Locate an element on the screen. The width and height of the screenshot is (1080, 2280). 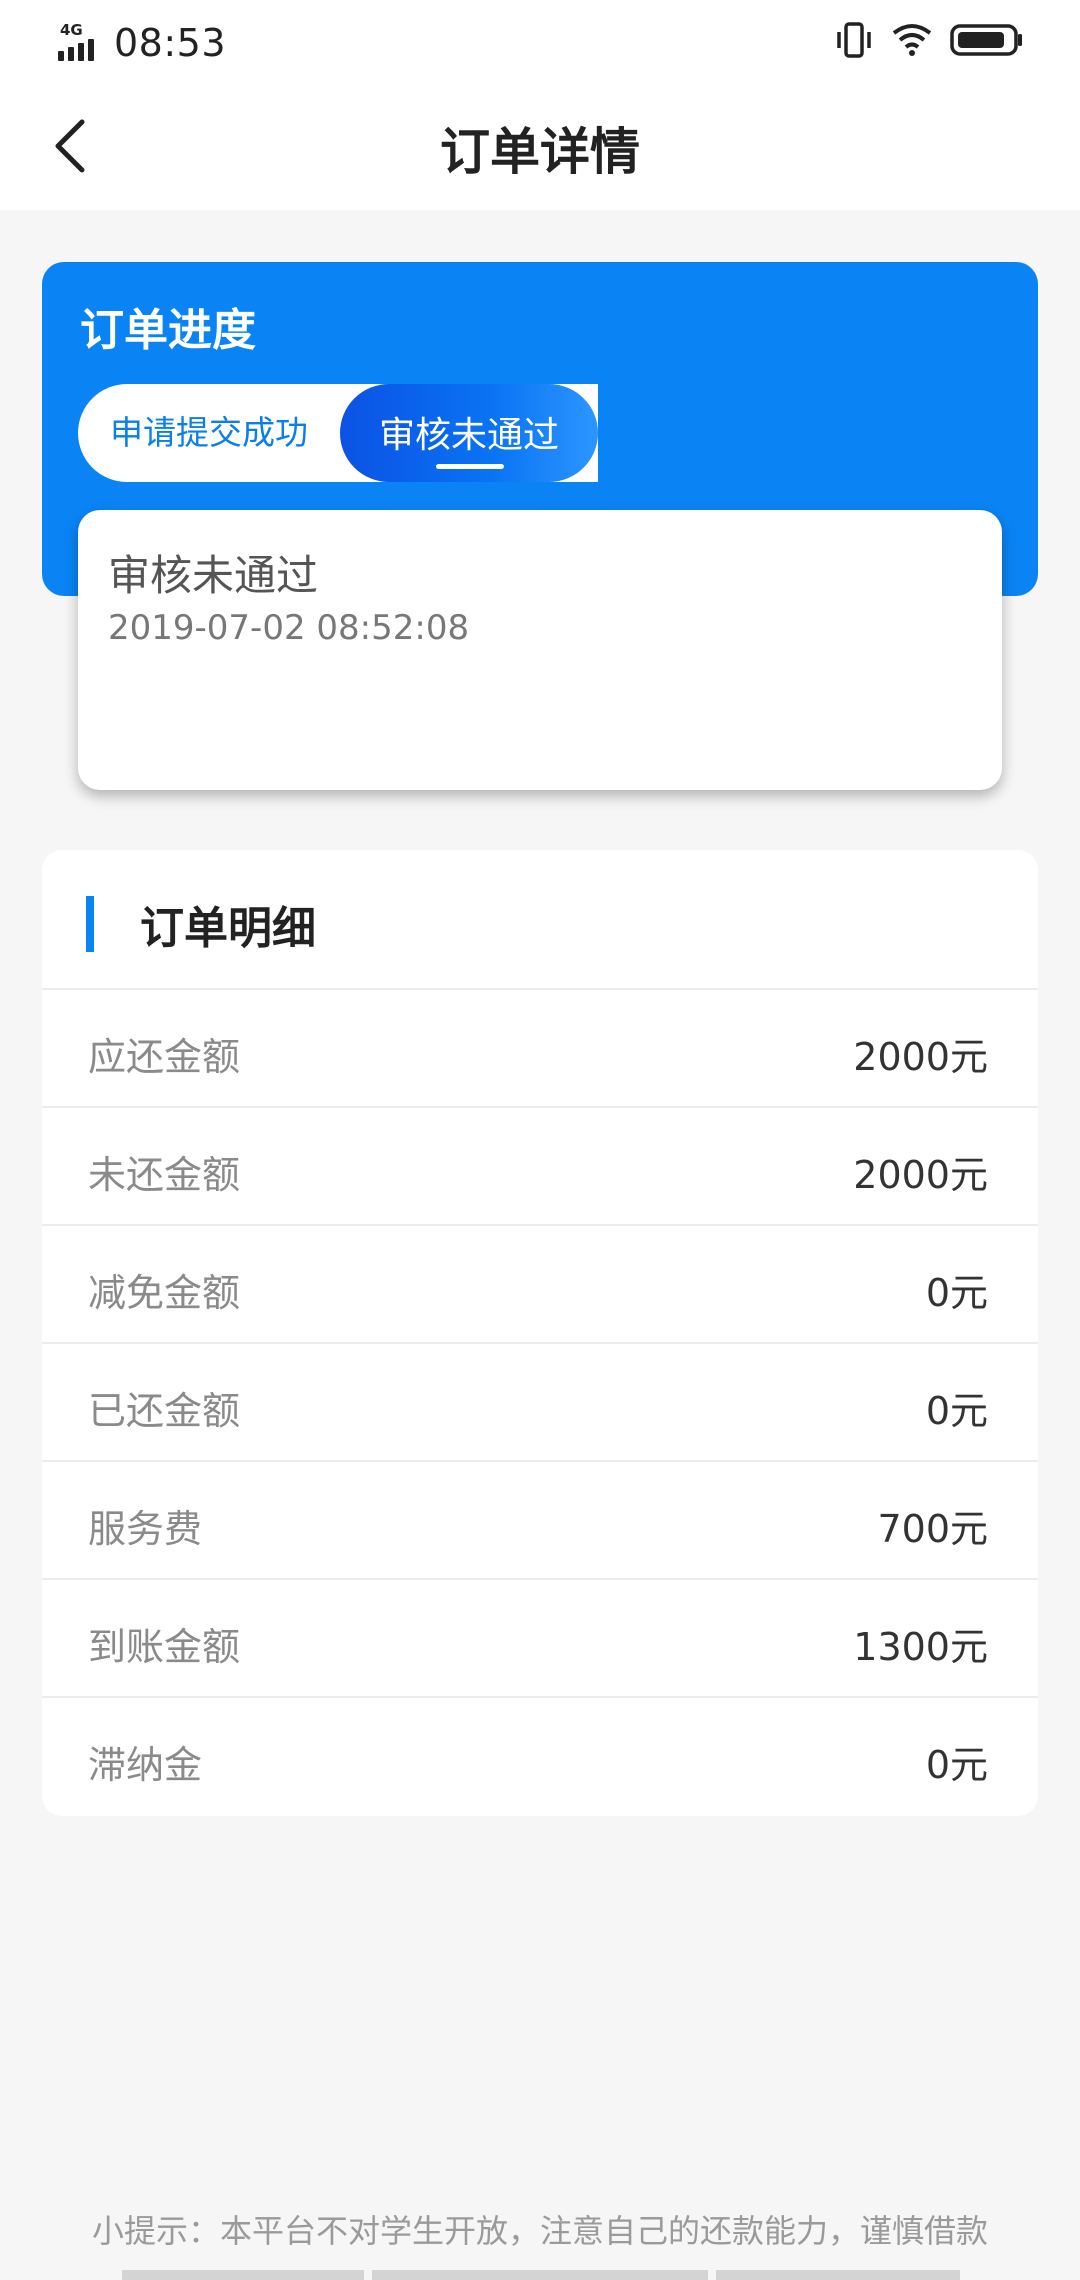
section-accent-bar is located at coordinates (90, 924).